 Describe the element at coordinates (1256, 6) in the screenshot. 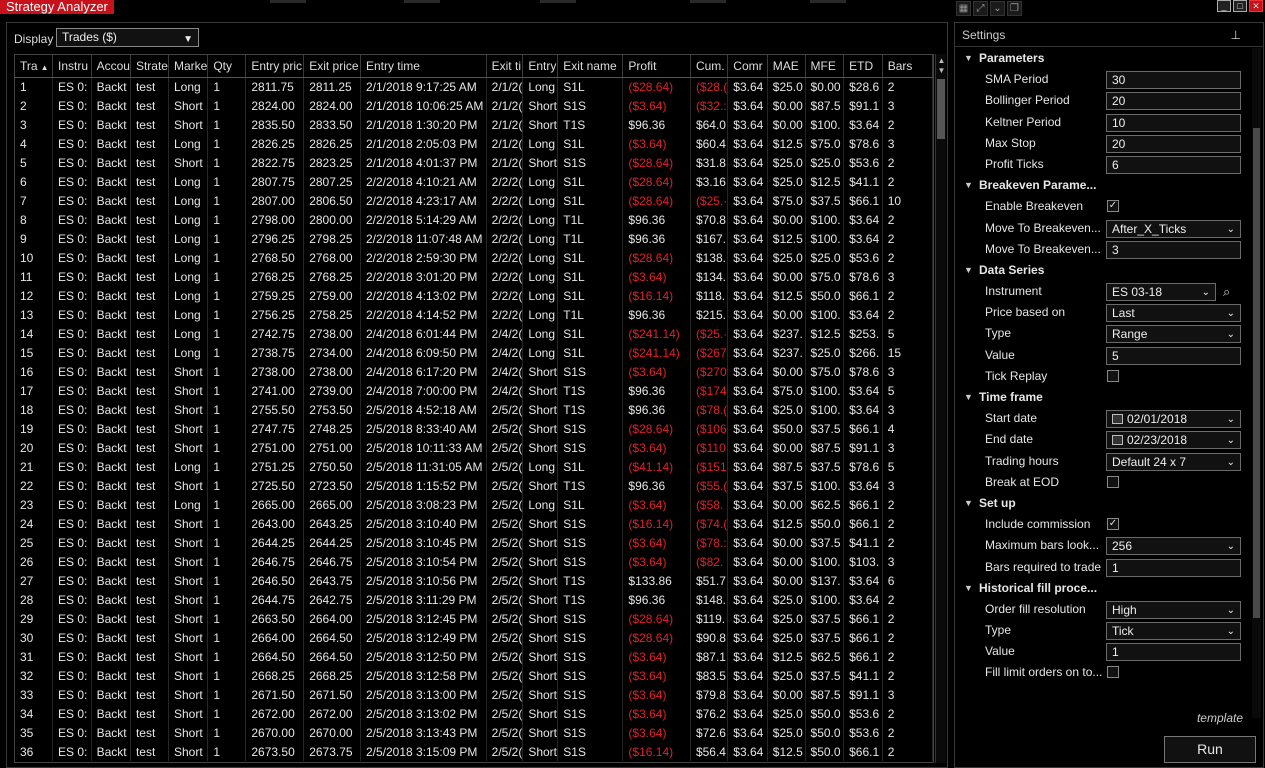

I see `close-button: ✕` at that location.